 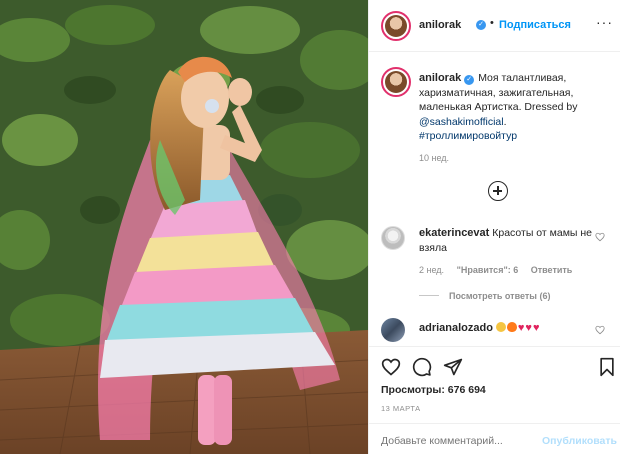 I want to click on caption-author-avatar, so click(x=396, y=82).